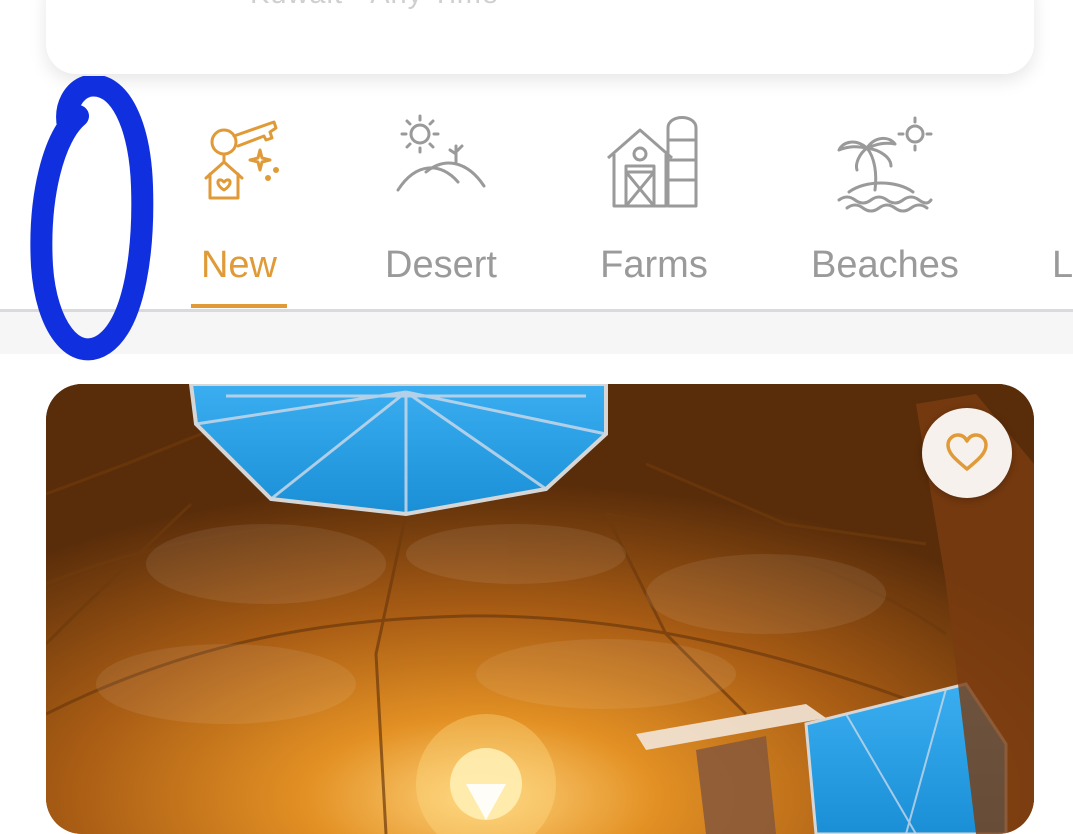 The height and width of the screenshot is (834, 1073). I want to click on tab-farms: Farms, so click(654, 205).